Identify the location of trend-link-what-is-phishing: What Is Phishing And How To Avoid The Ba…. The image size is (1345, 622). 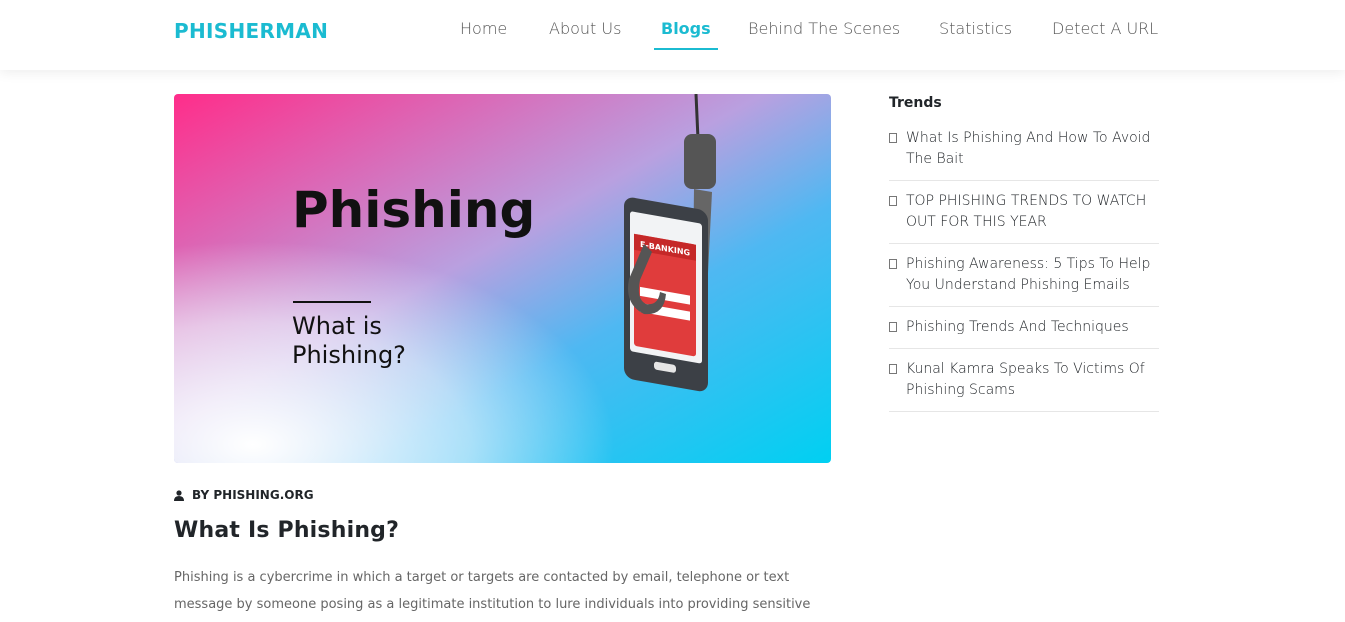
(1032, 149).